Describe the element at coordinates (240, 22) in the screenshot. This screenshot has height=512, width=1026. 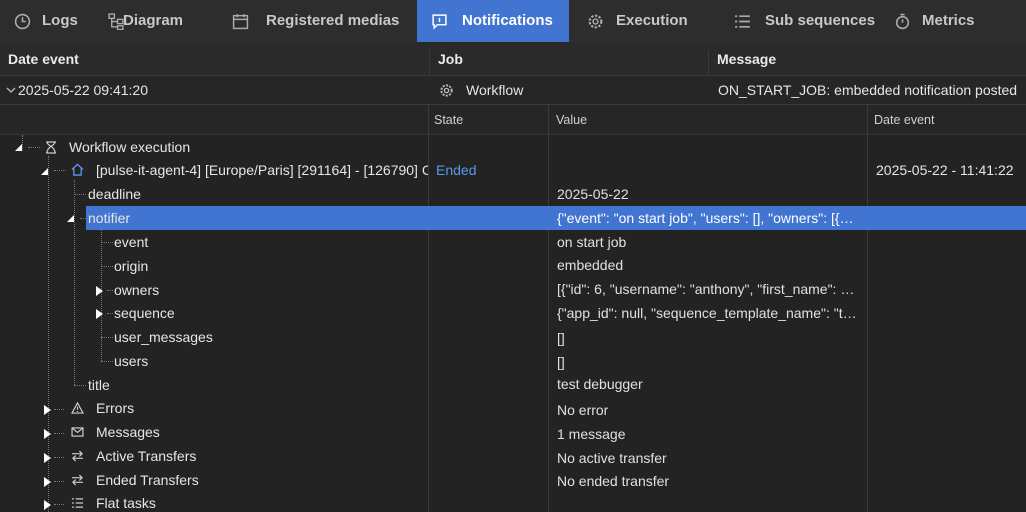
I see `calendar-icon` at that location.